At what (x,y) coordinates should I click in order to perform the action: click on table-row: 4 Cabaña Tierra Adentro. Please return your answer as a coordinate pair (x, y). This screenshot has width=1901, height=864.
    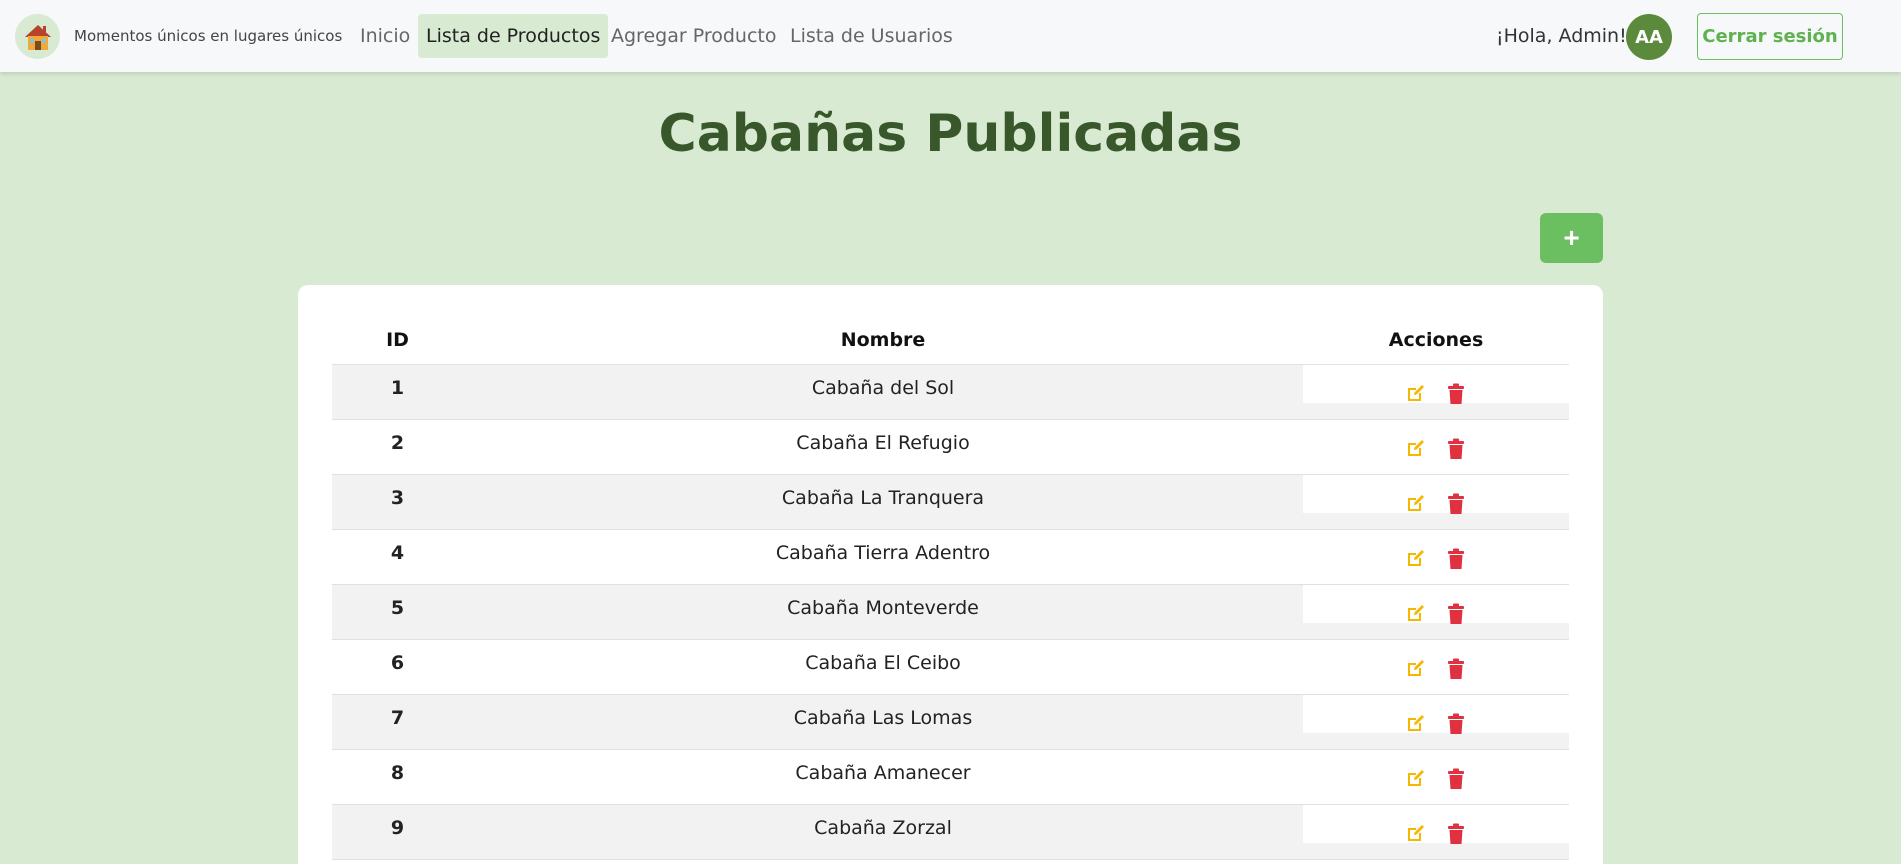
    Looking at the image, I should click on (950, 557).